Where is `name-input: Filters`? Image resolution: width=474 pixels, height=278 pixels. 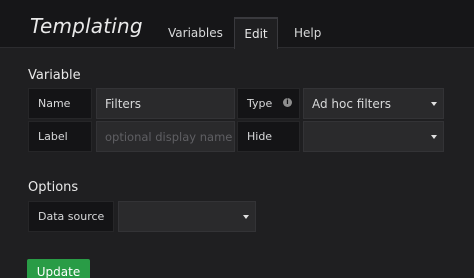 name-input: Filters is located at coordinates (165, 103).